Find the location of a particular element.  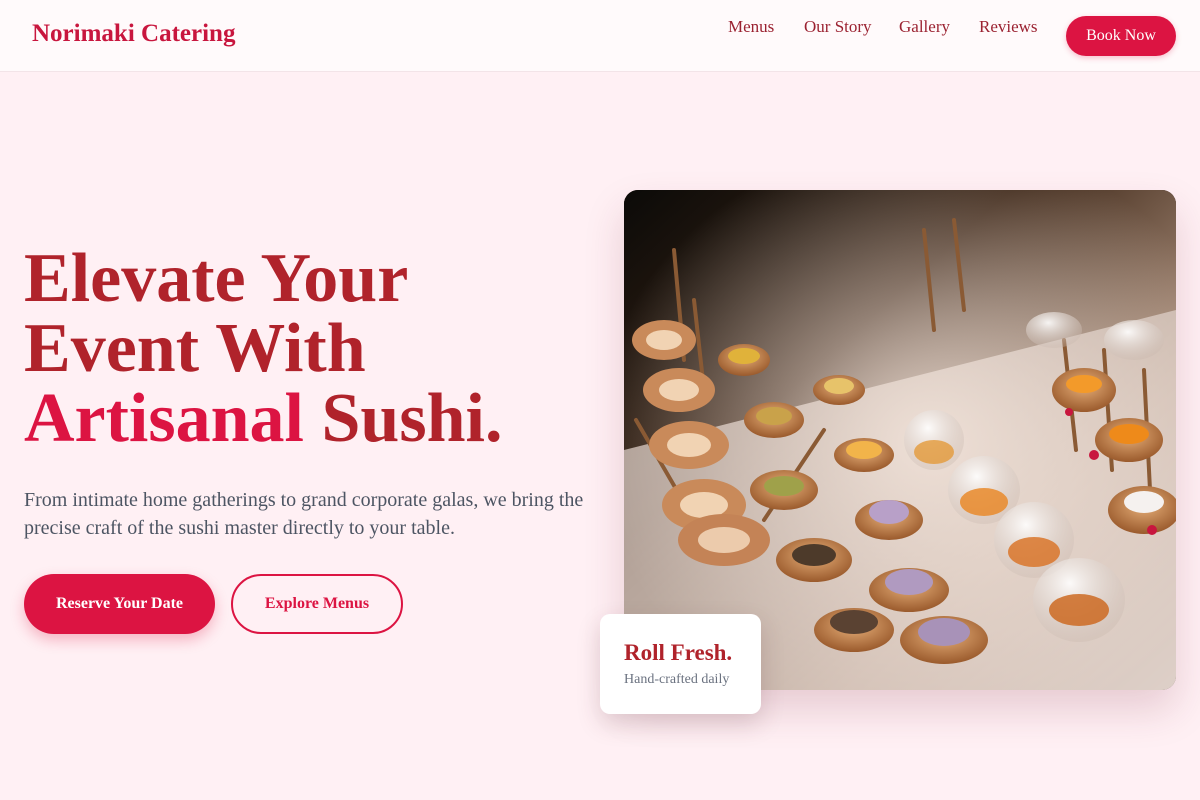

book-now-button: Book Now is located at coordinates (1121, 36).